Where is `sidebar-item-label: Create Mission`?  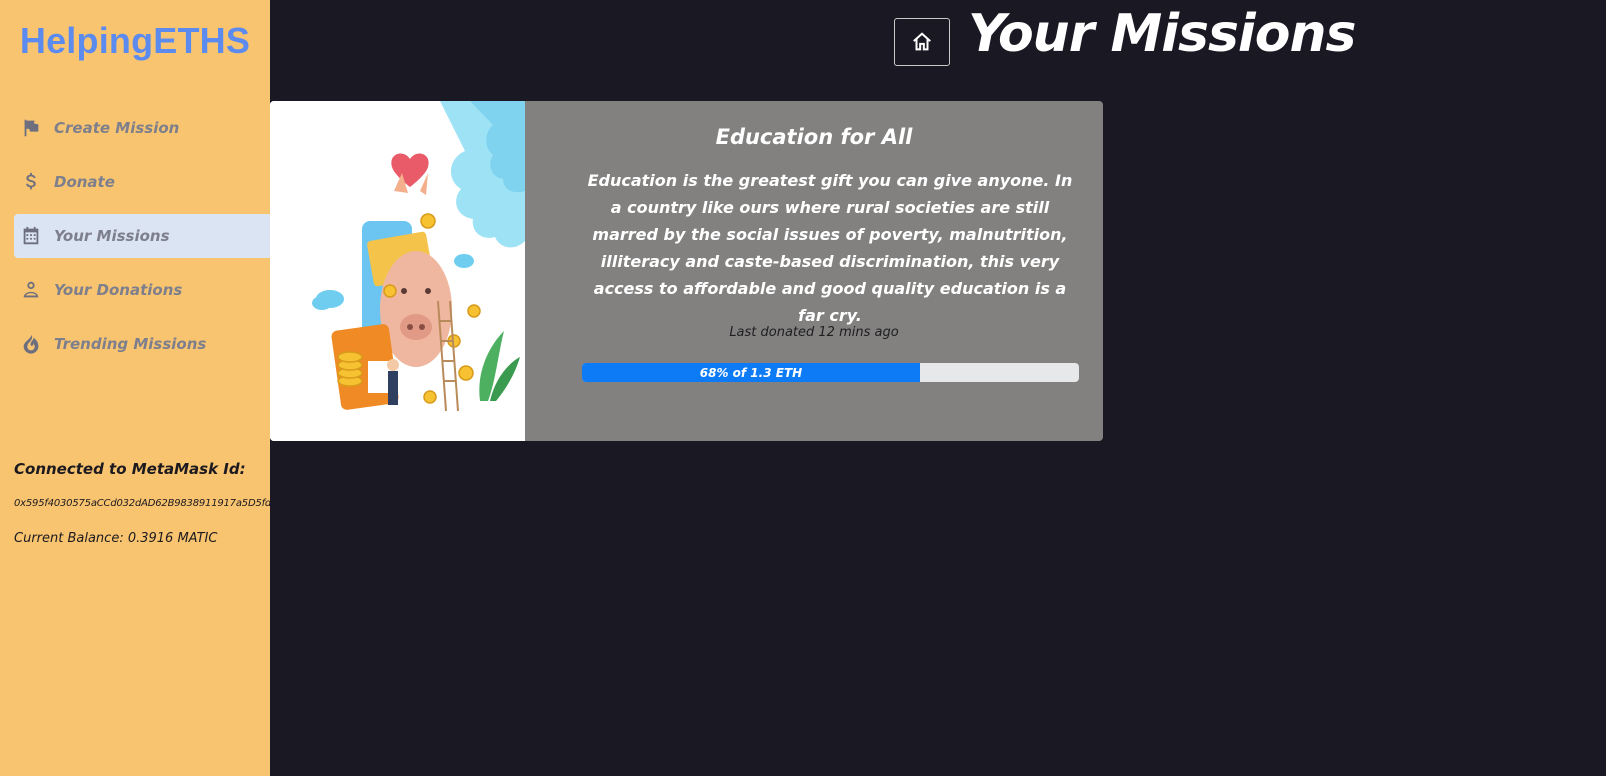
sidebar-item-label: Create Mission is located at coordinates (117, 128).